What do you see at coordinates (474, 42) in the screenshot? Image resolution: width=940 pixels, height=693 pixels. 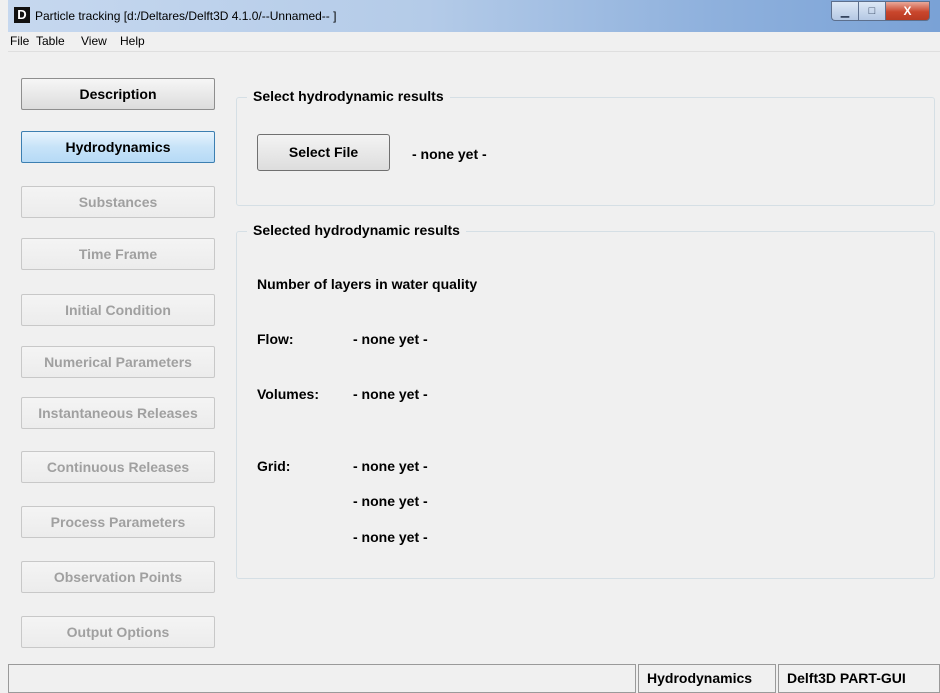 I see `menu-bar: File Table View Help` at bounding box center [474, 42].